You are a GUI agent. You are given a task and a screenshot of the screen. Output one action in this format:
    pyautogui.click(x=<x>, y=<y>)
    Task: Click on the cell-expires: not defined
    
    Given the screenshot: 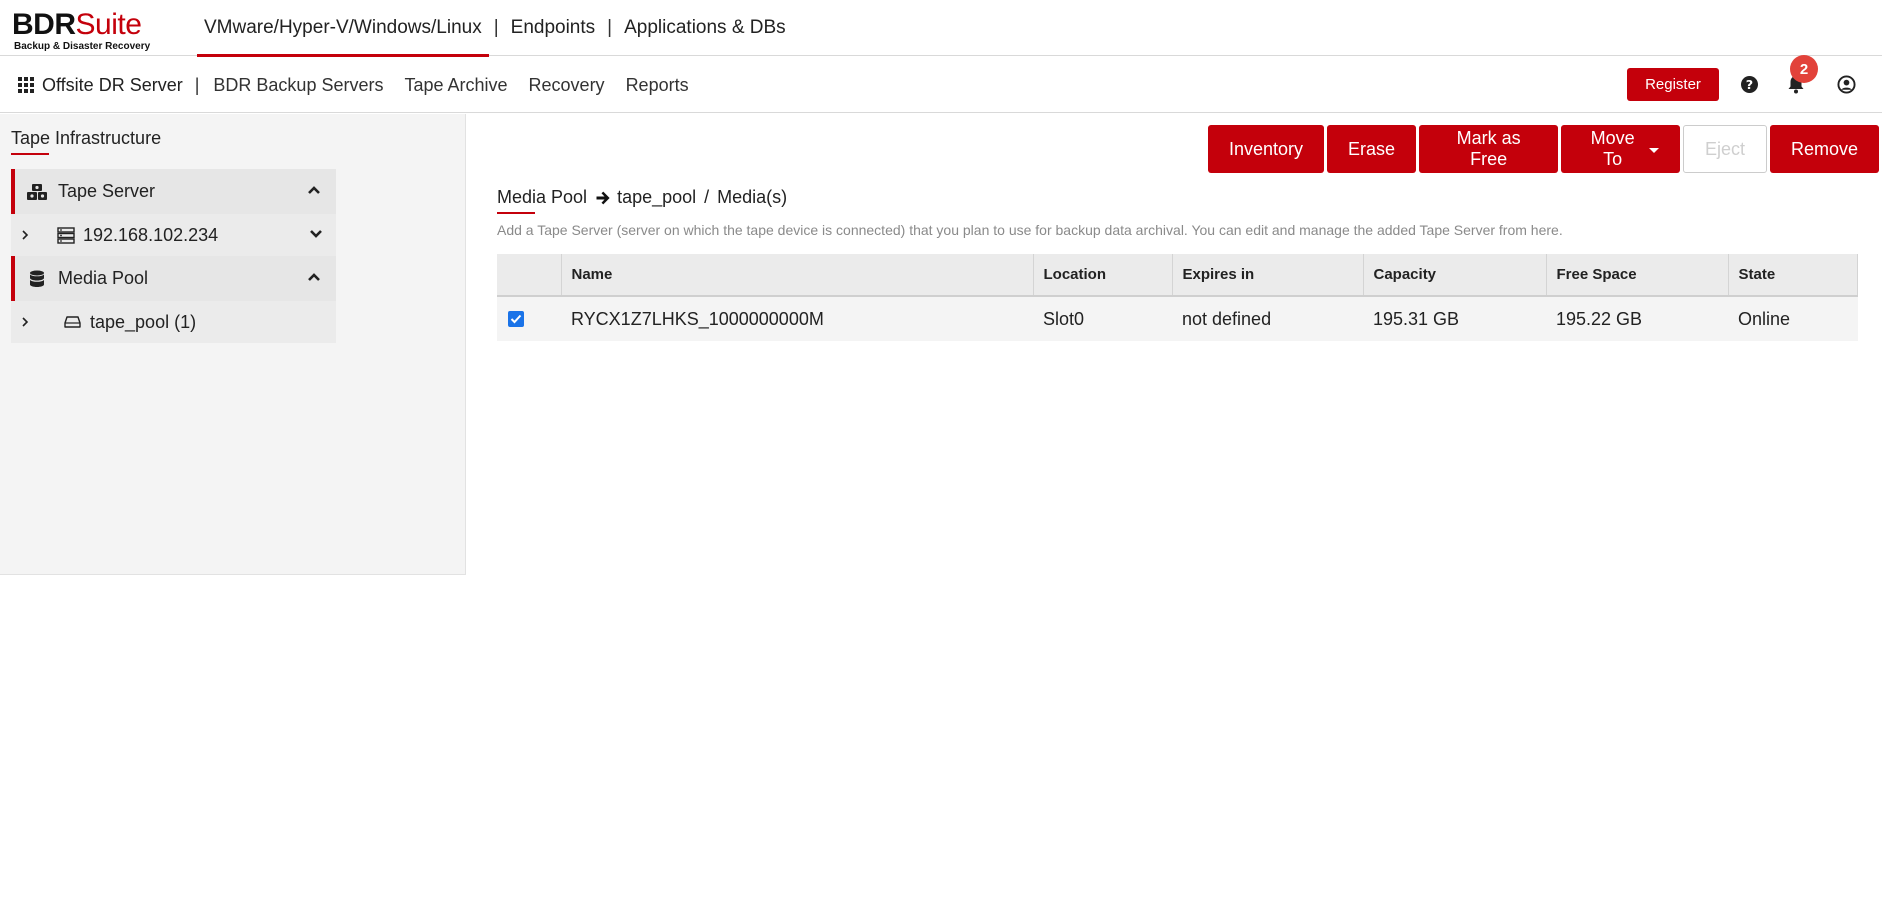 What is the action you would take?
    pyautogui.click(x=1267, y=318)
    